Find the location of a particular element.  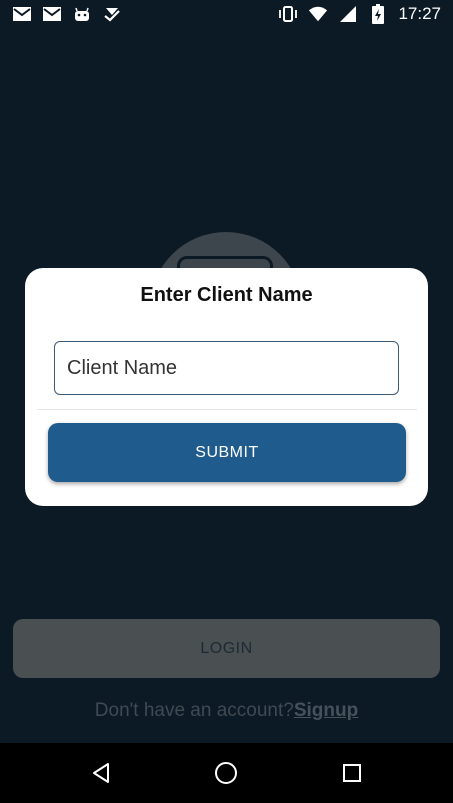

status-time: 17:27 is located at coordinates (419, 13).